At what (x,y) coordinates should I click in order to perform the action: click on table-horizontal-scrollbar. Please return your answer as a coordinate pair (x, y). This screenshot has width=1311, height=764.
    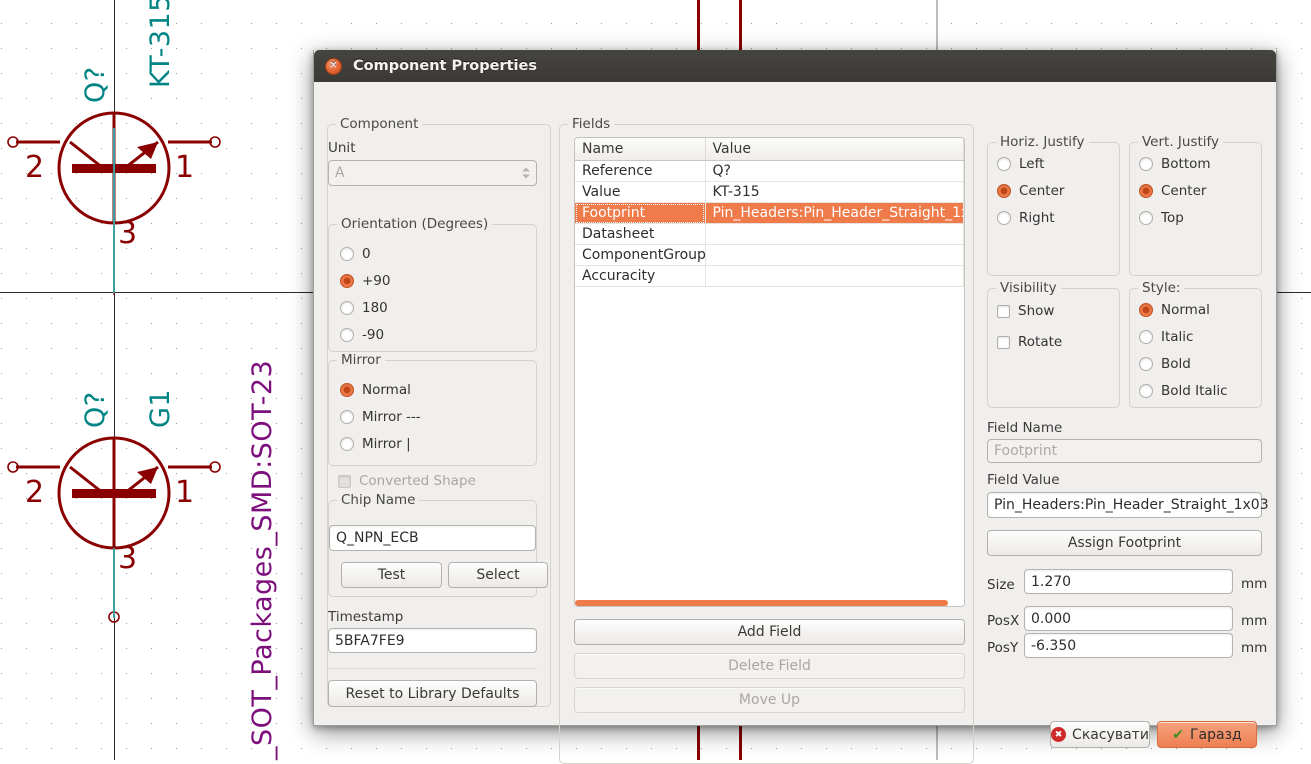
    Looking at the image, I should click on (769, 603).